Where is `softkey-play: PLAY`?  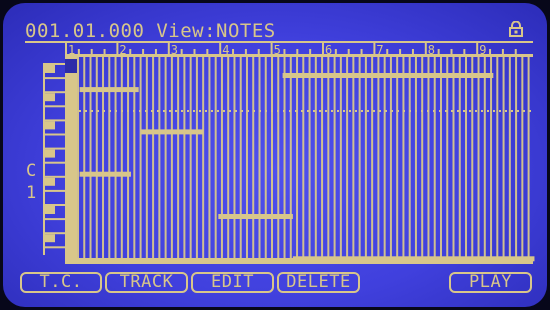 softkey-play: PLAY is located at coordinates (490, 282).